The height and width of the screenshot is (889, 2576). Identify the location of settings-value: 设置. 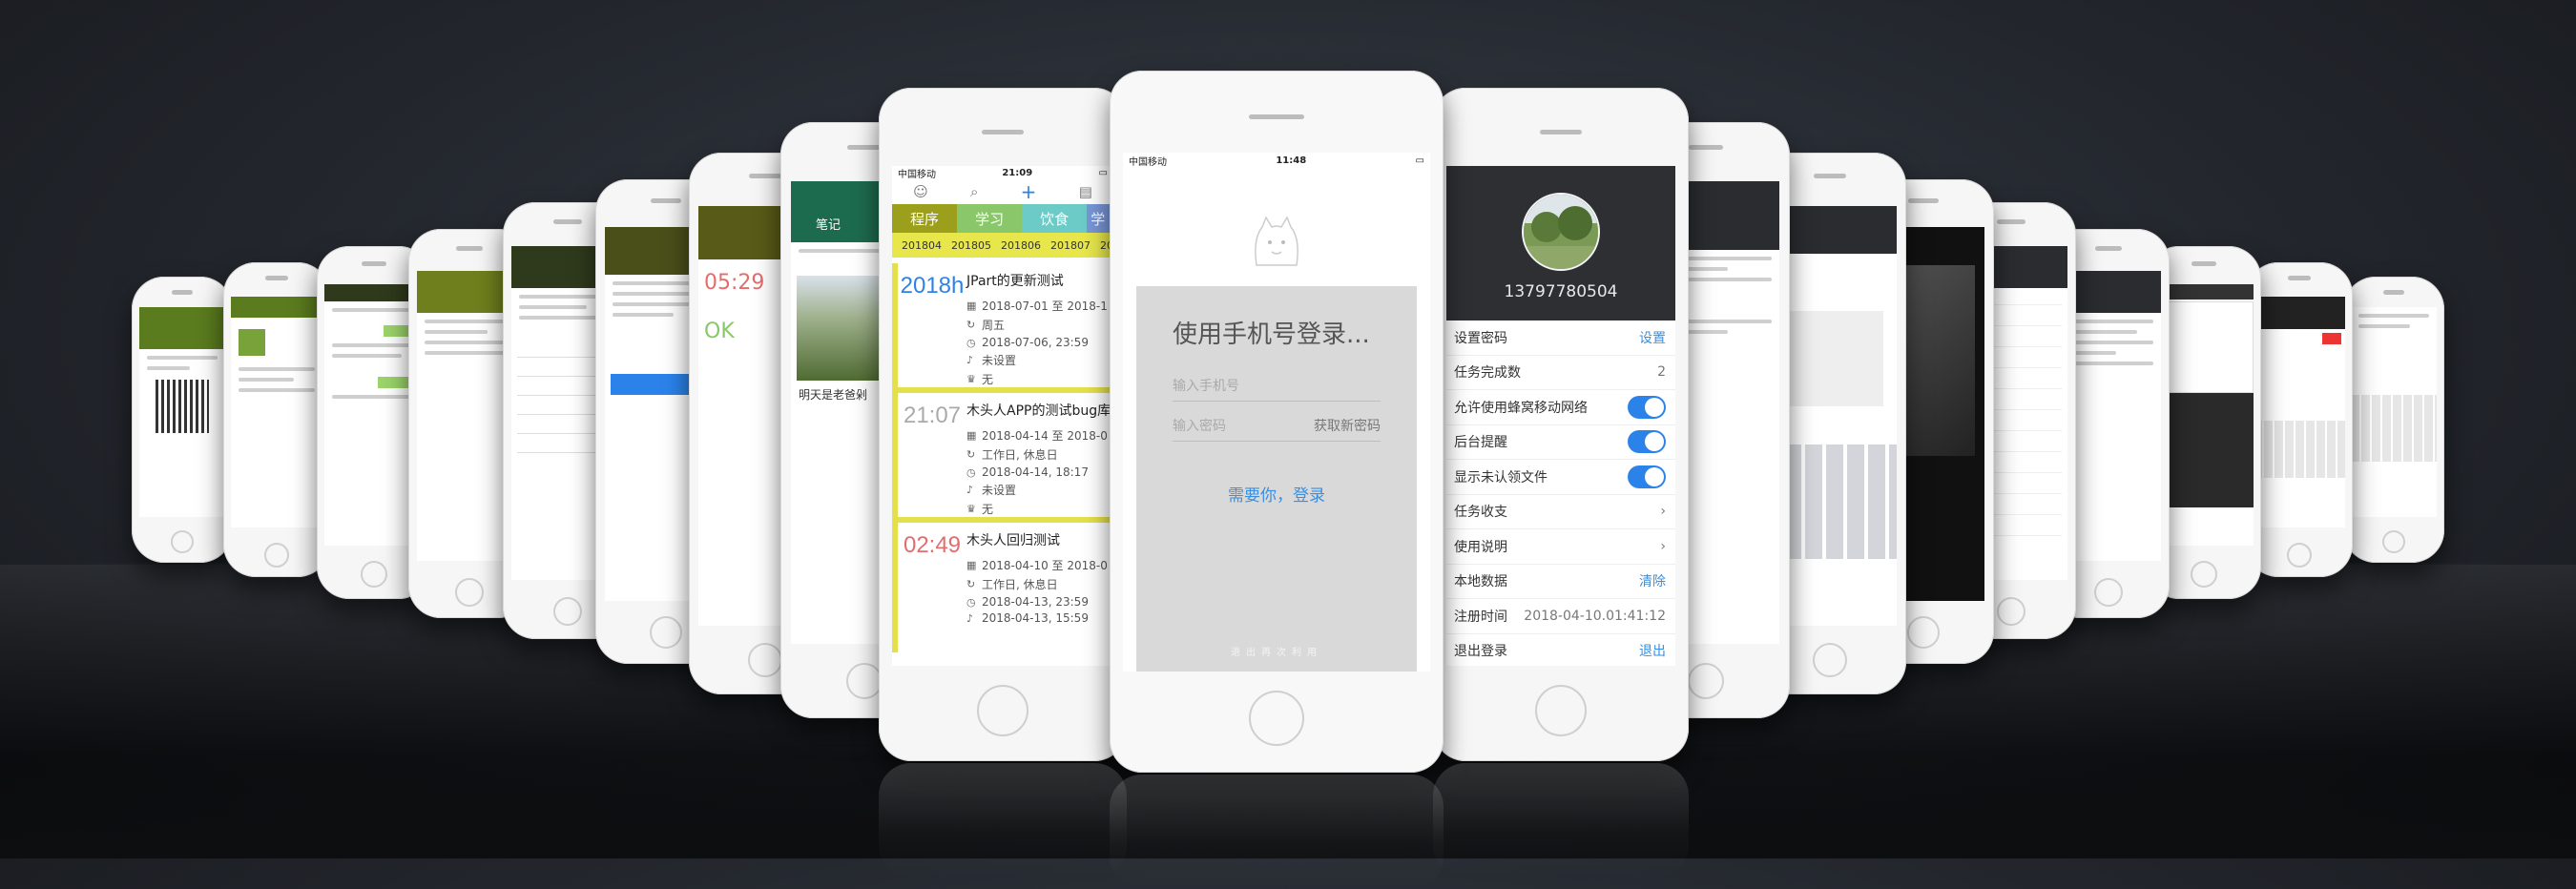
(1652, 338).